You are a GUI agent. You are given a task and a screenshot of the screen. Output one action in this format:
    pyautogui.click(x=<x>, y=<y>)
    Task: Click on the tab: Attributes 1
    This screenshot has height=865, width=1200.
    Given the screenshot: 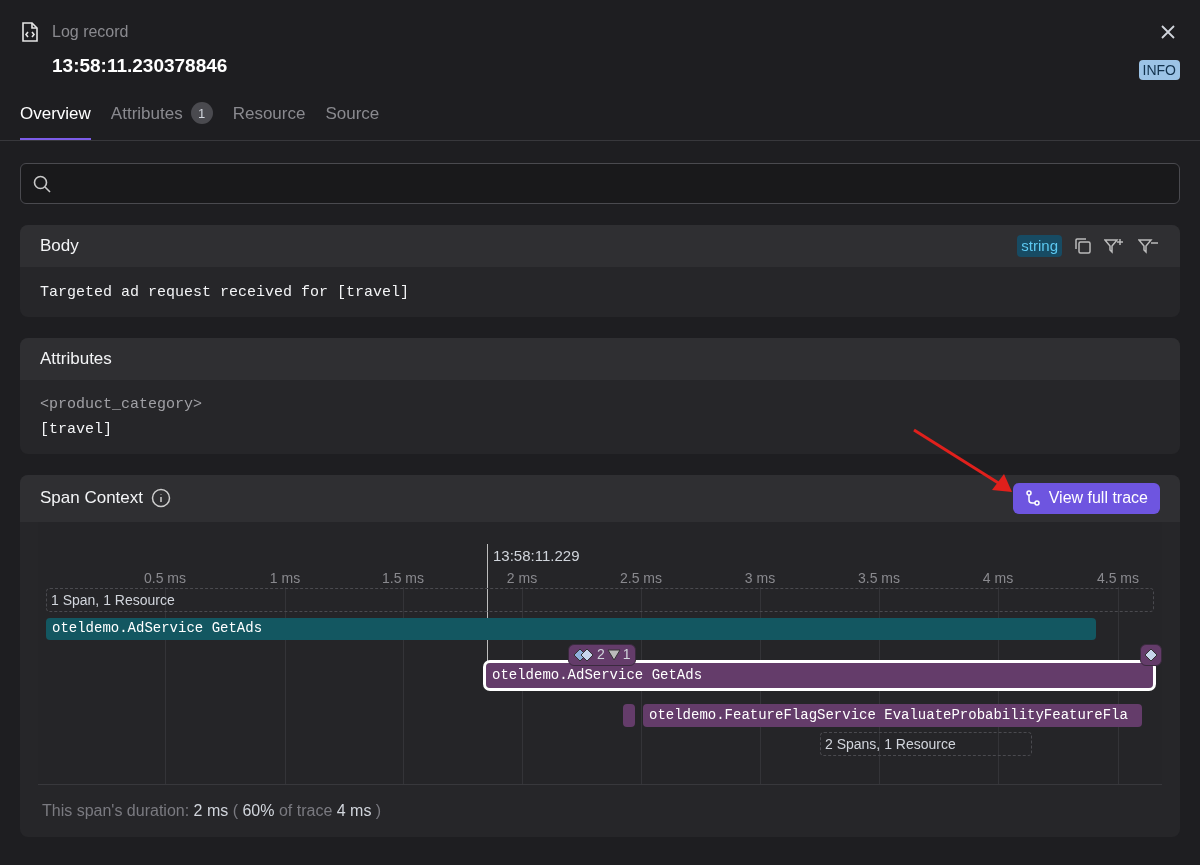 What is the action you would take?
    pyautogui.click(x=161, y=120)
    